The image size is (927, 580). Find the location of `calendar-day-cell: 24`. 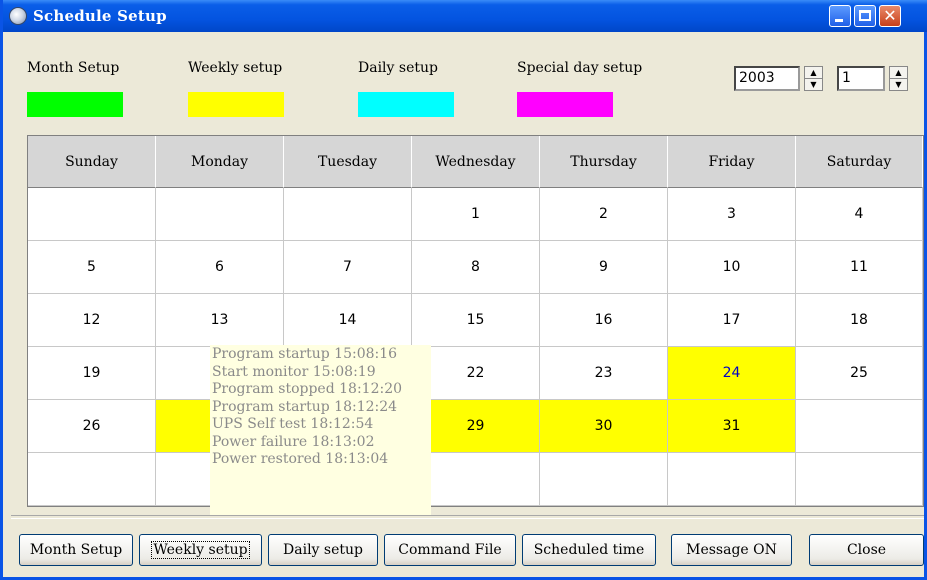

calendar-day-cell: 24 is located at coordinates (732, 373).